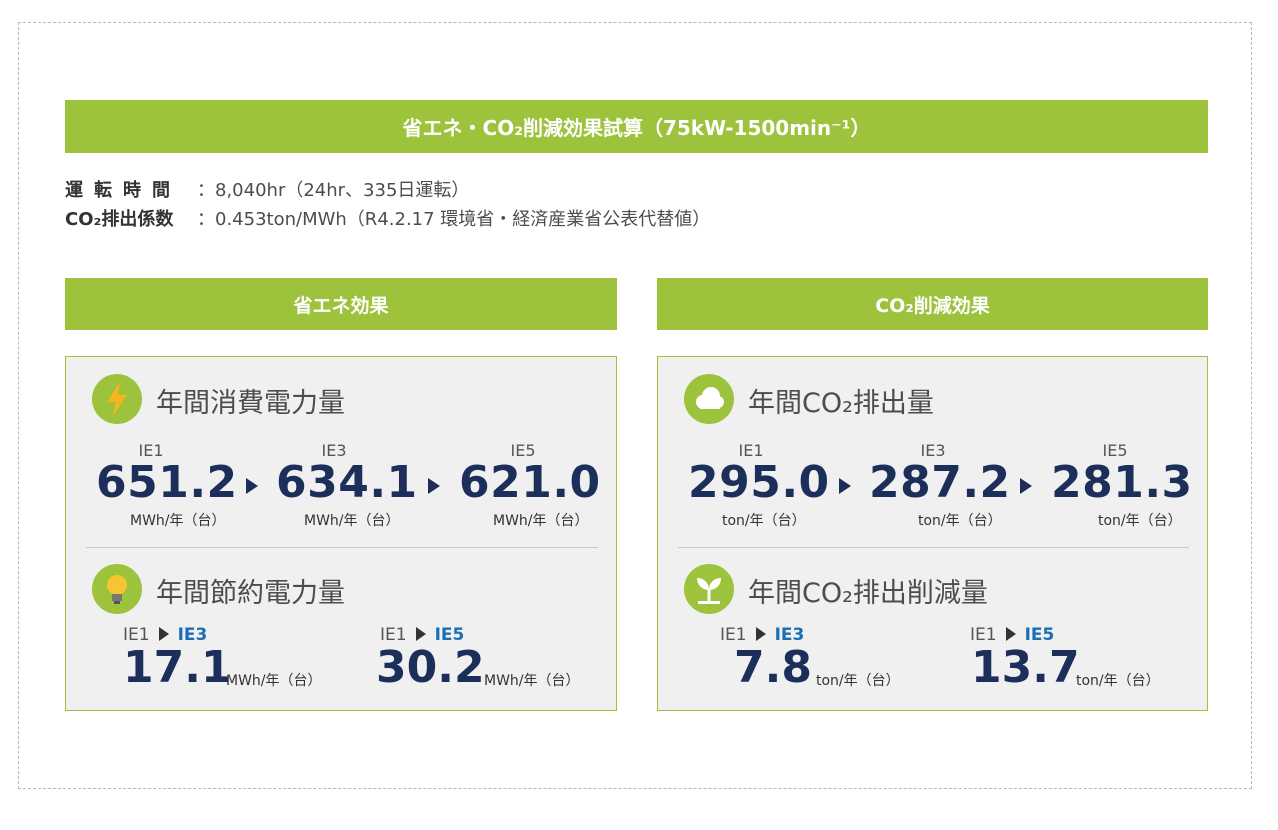  What do you see at coordinates (167, 482) in the screenshot?
I see `consumption-value: 651.2` at bounding box center [167, 482].